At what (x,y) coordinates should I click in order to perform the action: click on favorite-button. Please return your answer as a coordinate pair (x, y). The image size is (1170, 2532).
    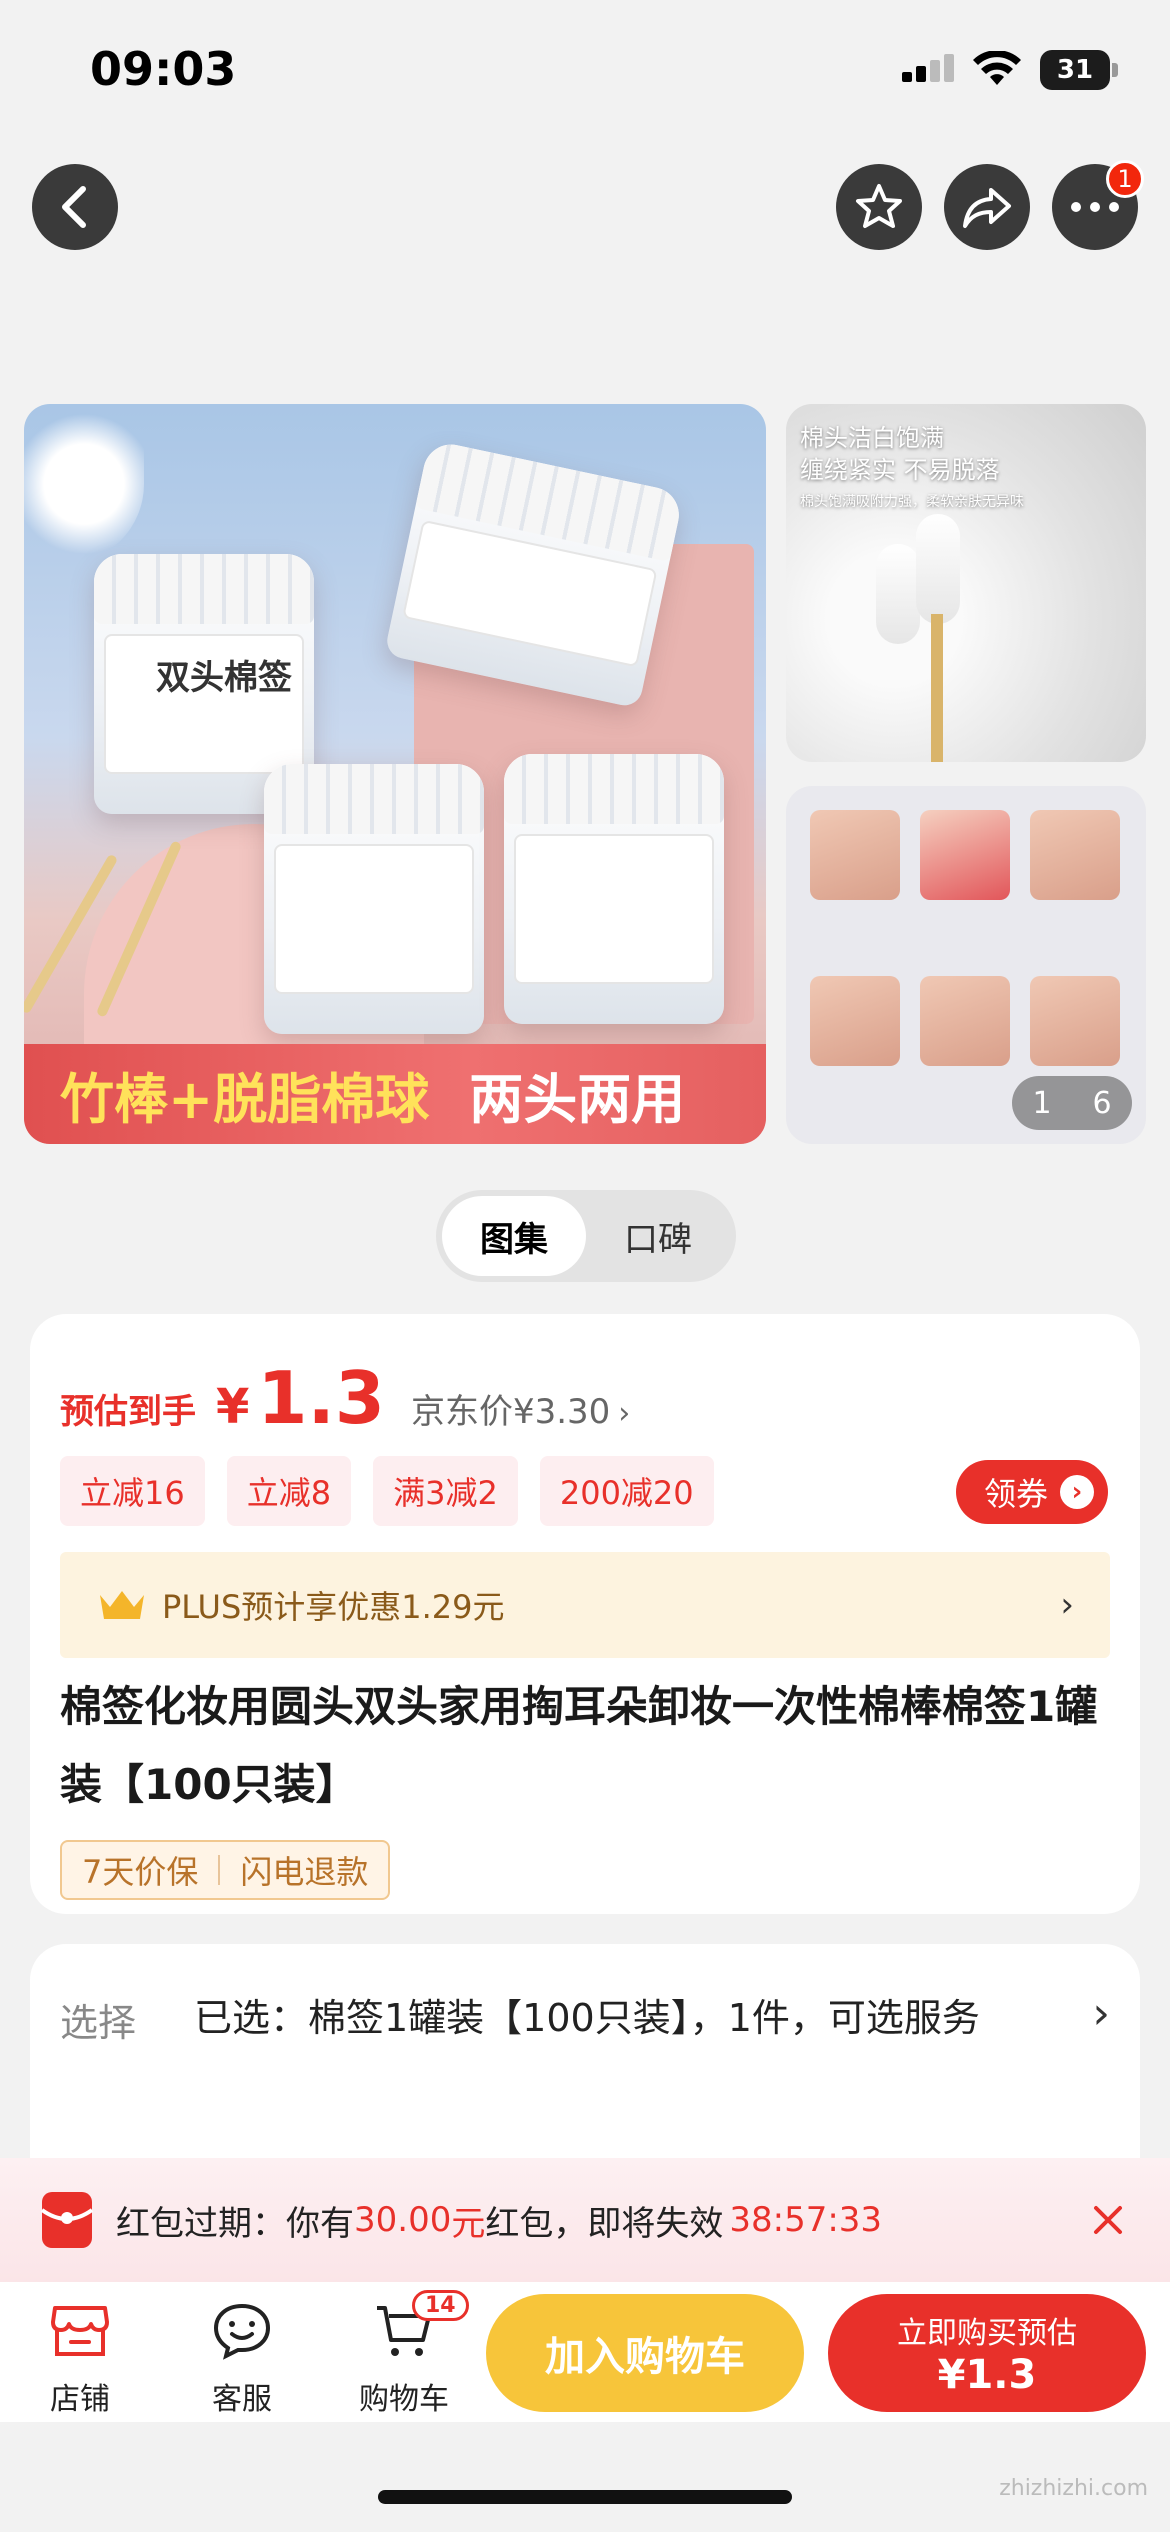
    Looking at the image, I should click on (879, 207).